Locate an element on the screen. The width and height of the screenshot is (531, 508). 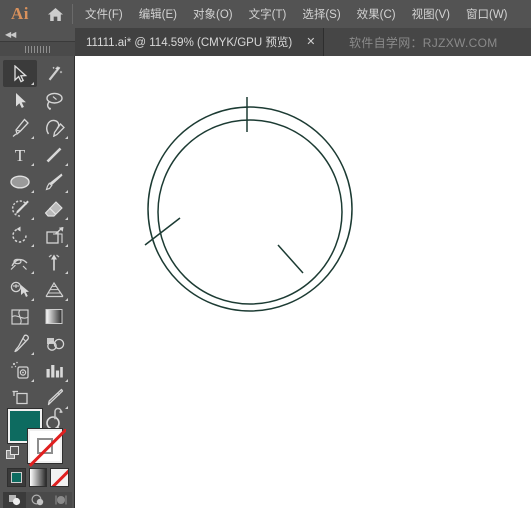
tool-mesh is located at coordinates (20, 316).